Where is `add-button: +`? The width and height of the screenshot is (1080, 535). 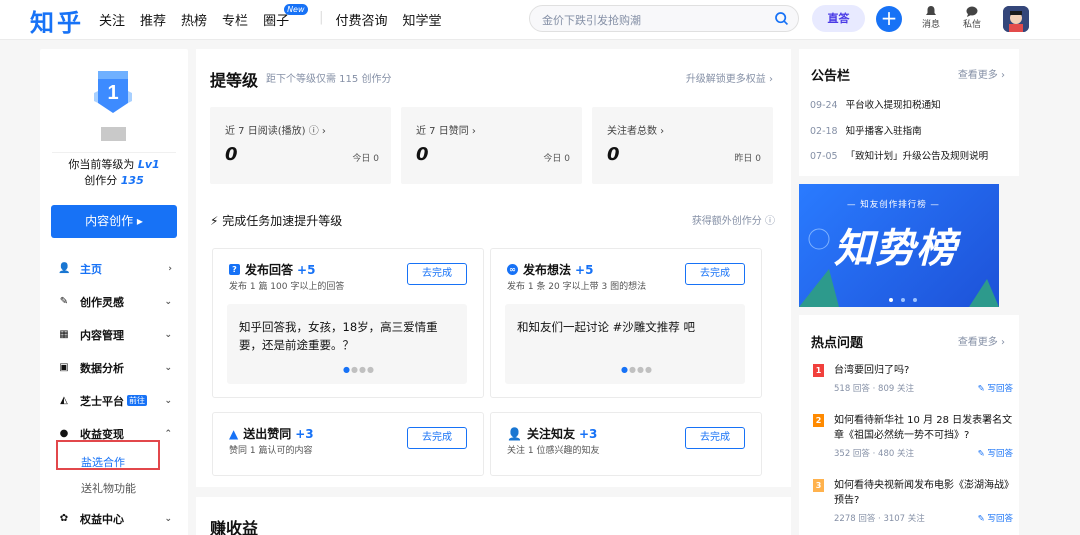
add-button: + is located at coordinates (889, 19).